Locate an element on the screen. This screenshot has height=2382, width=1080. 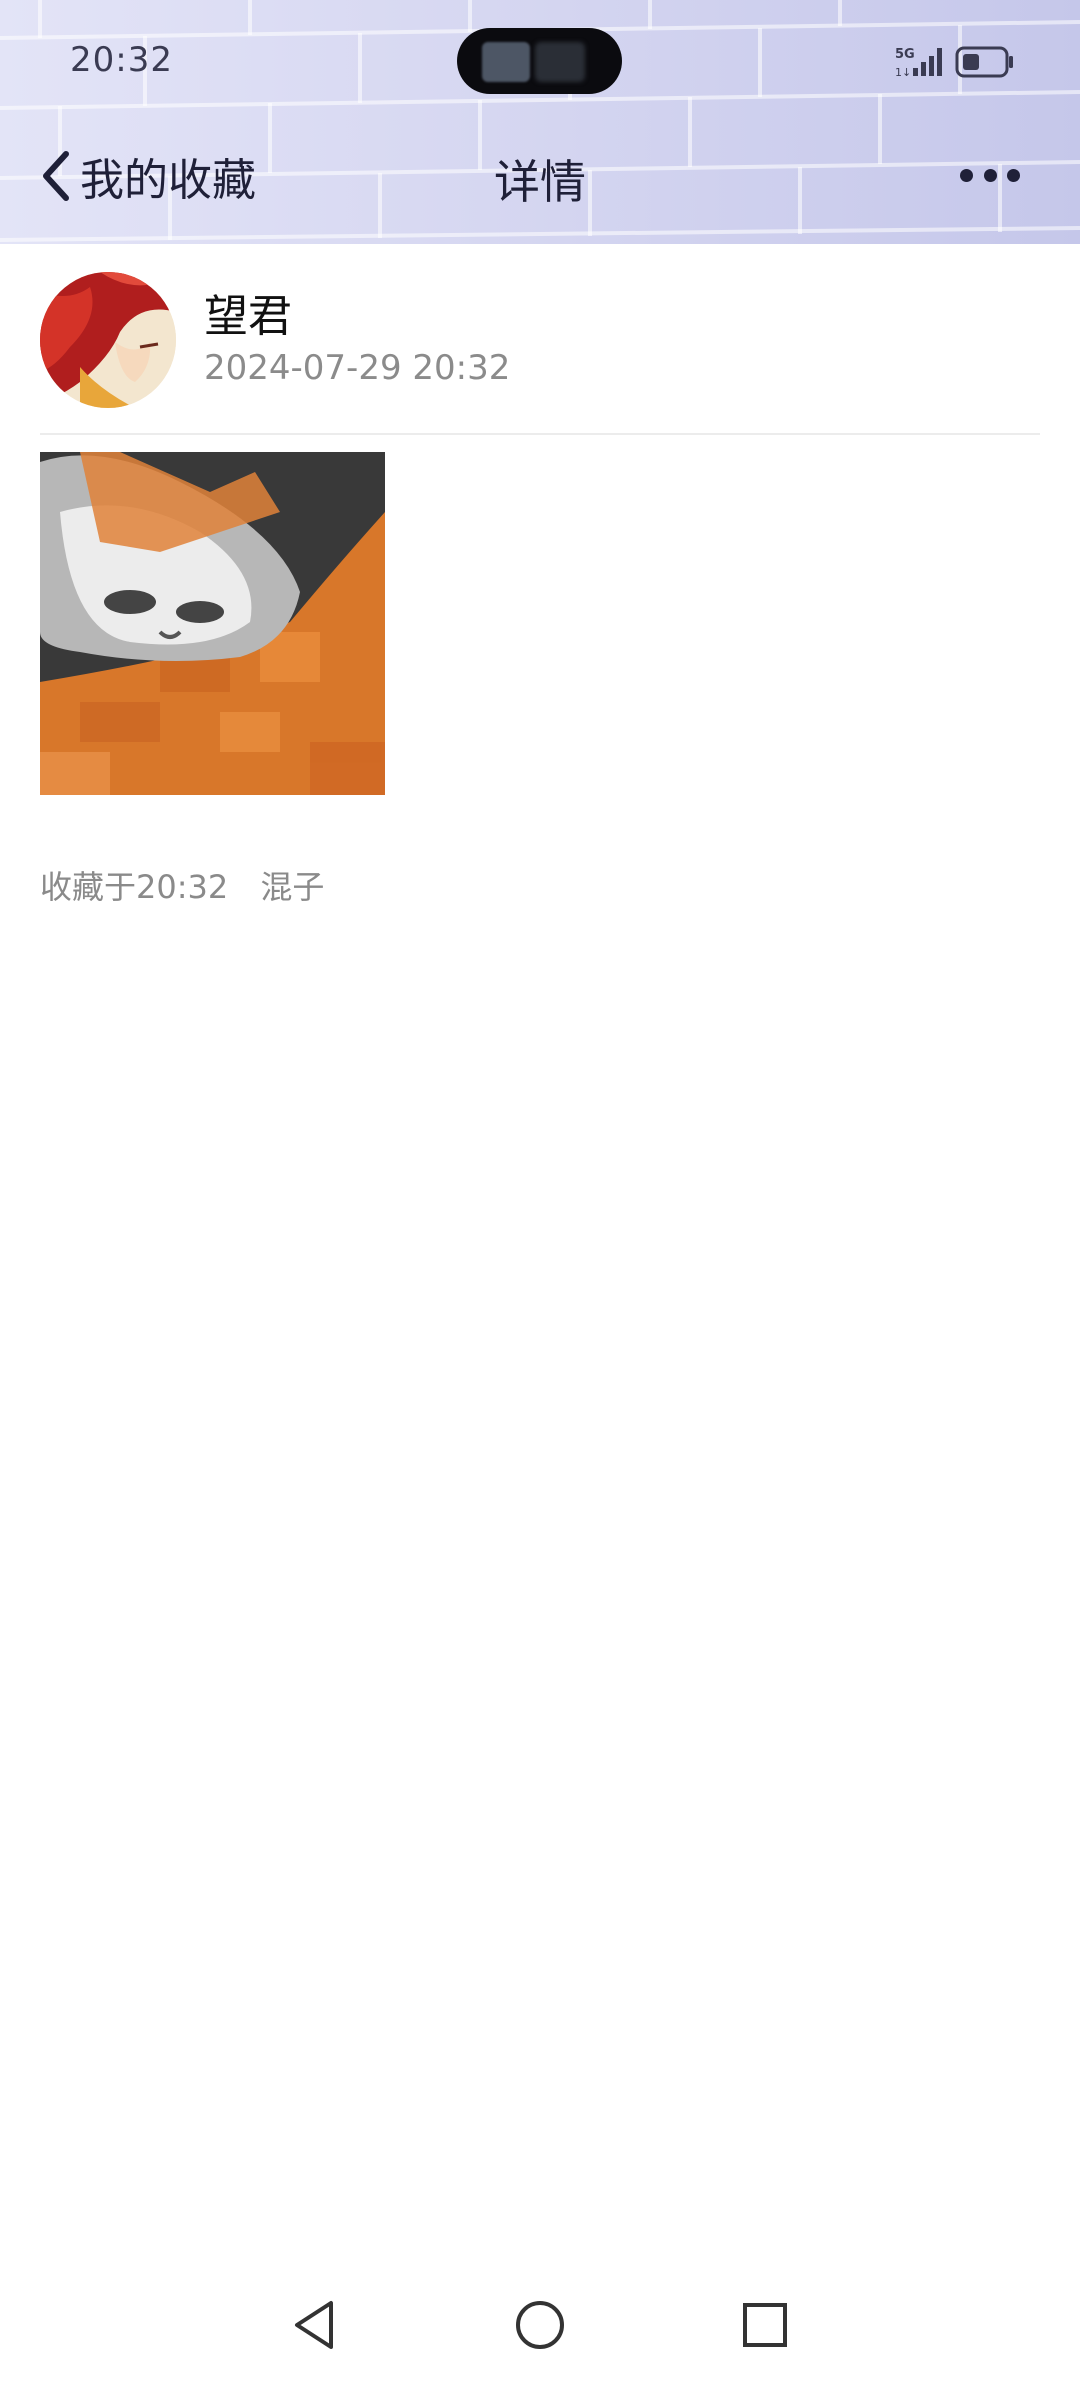
favorited-image is located at coordinates (212, 623).